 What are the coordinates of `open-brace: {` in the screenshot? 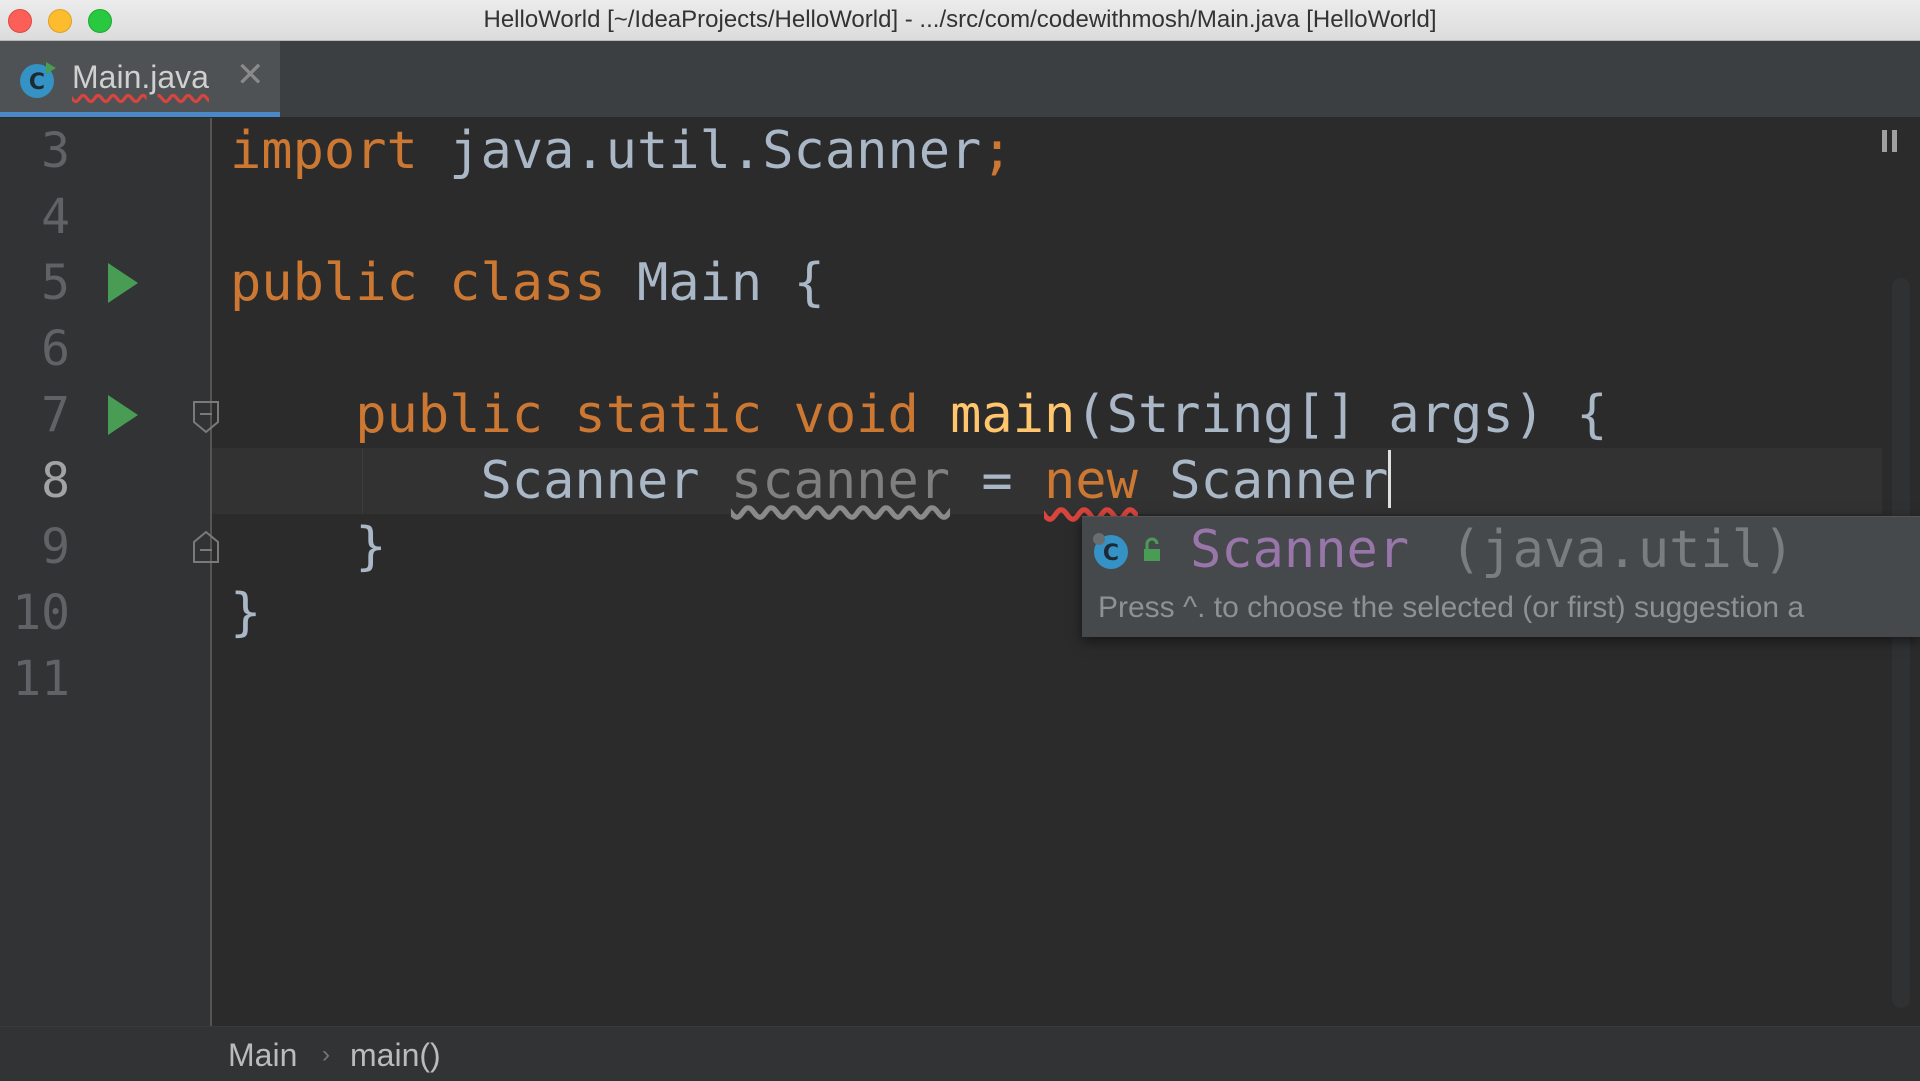 It's located at (809, 283).